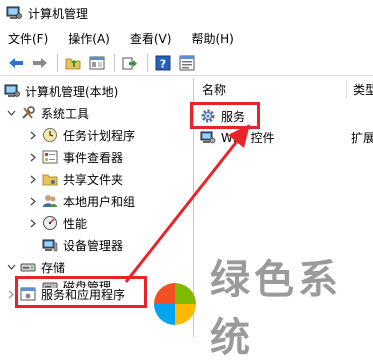 The width and height of the screenshot is (373, 363). What do you see at coordinates (276, 309) in the screenshot?
I see `watermark-text: 绿色系统` at bounding box center [276, 309].